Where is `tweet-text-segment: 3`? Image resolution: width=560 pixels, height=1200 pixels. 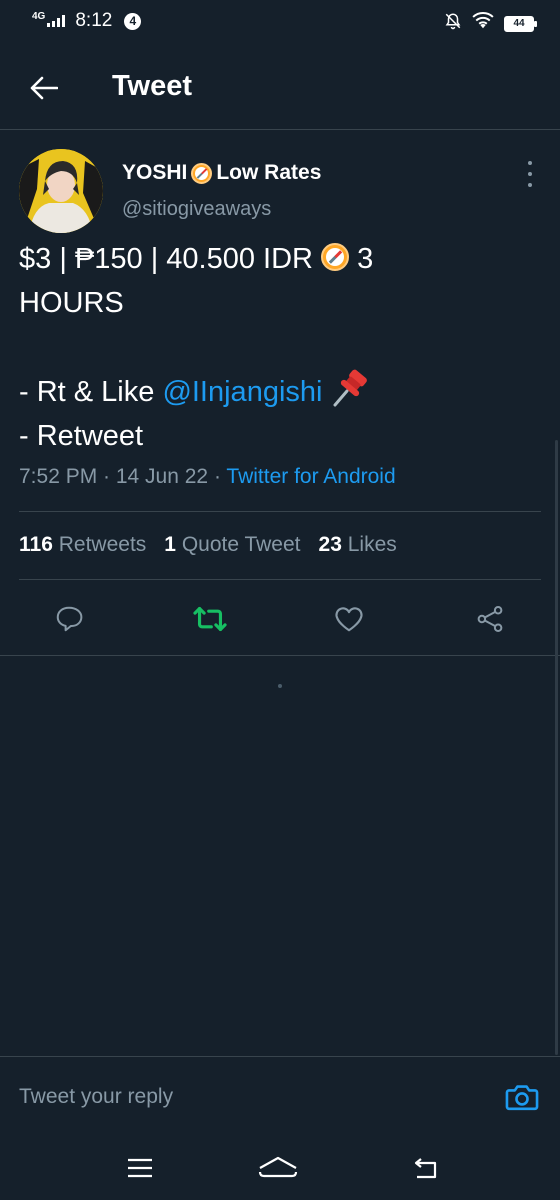 tweet-text-segment: 3 is located at coordinates (365, 259).